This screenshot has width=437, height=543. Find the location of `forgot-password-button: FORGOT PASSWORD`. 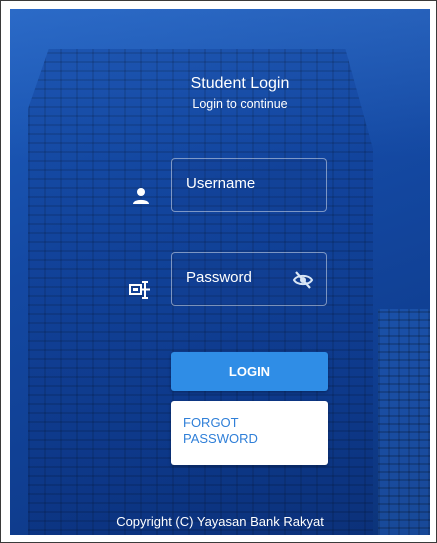

forgot-password-button: FORGOT PASSWORD is located at coordinates (249, 433).